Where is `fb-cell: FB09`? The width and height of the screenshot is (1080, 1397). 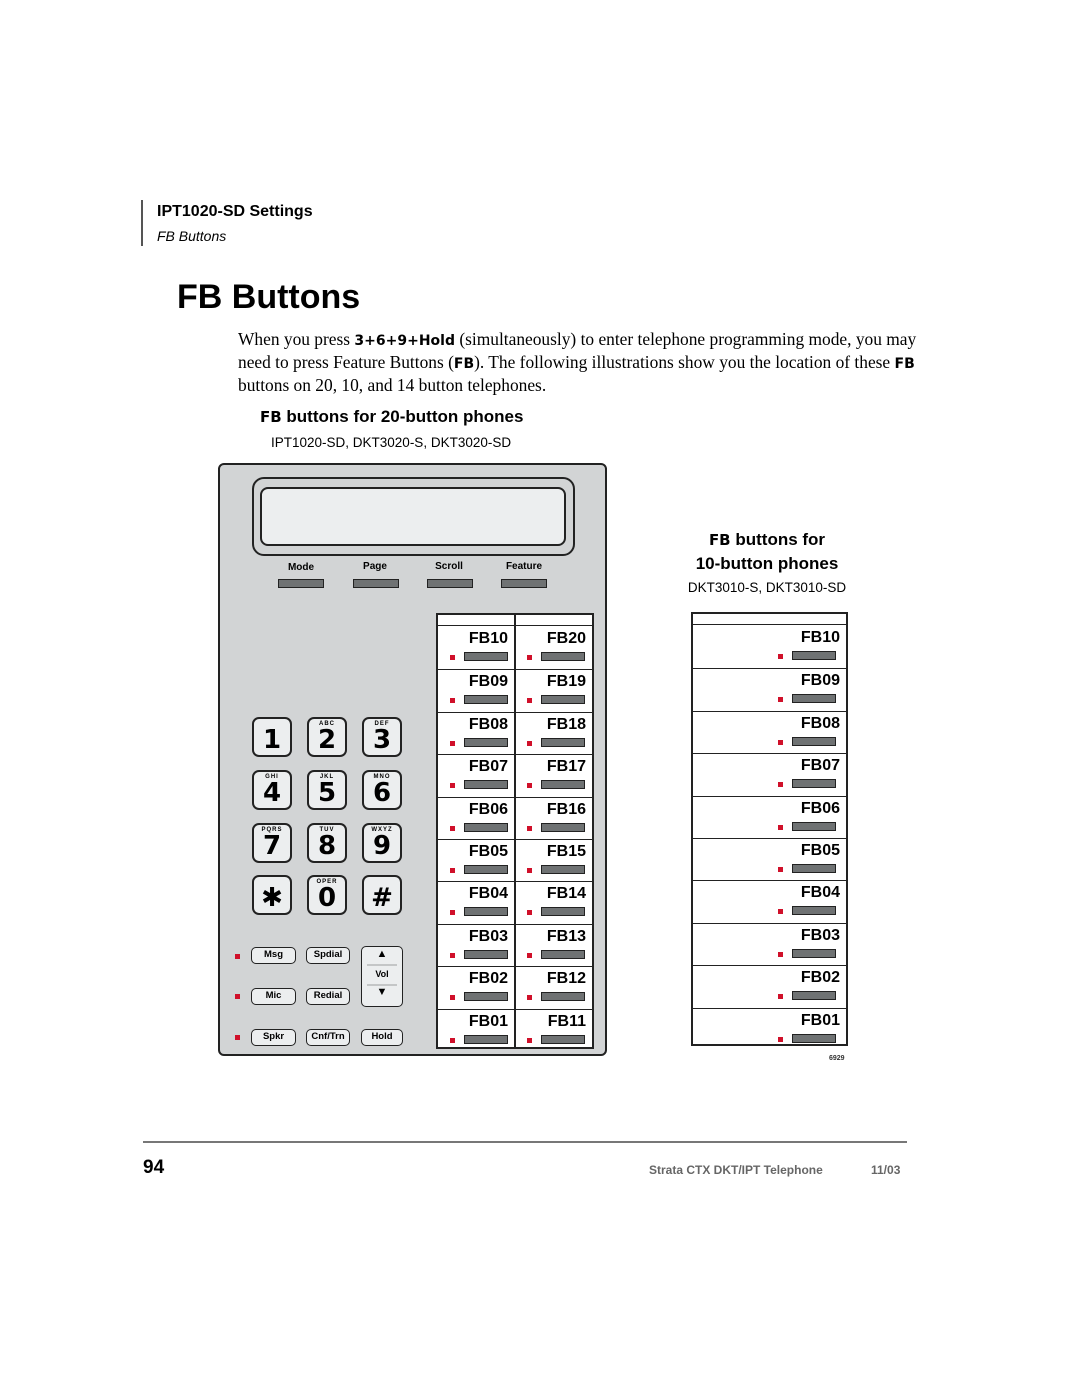 fb-cell: FB09 is located at coordinates (769, 689).